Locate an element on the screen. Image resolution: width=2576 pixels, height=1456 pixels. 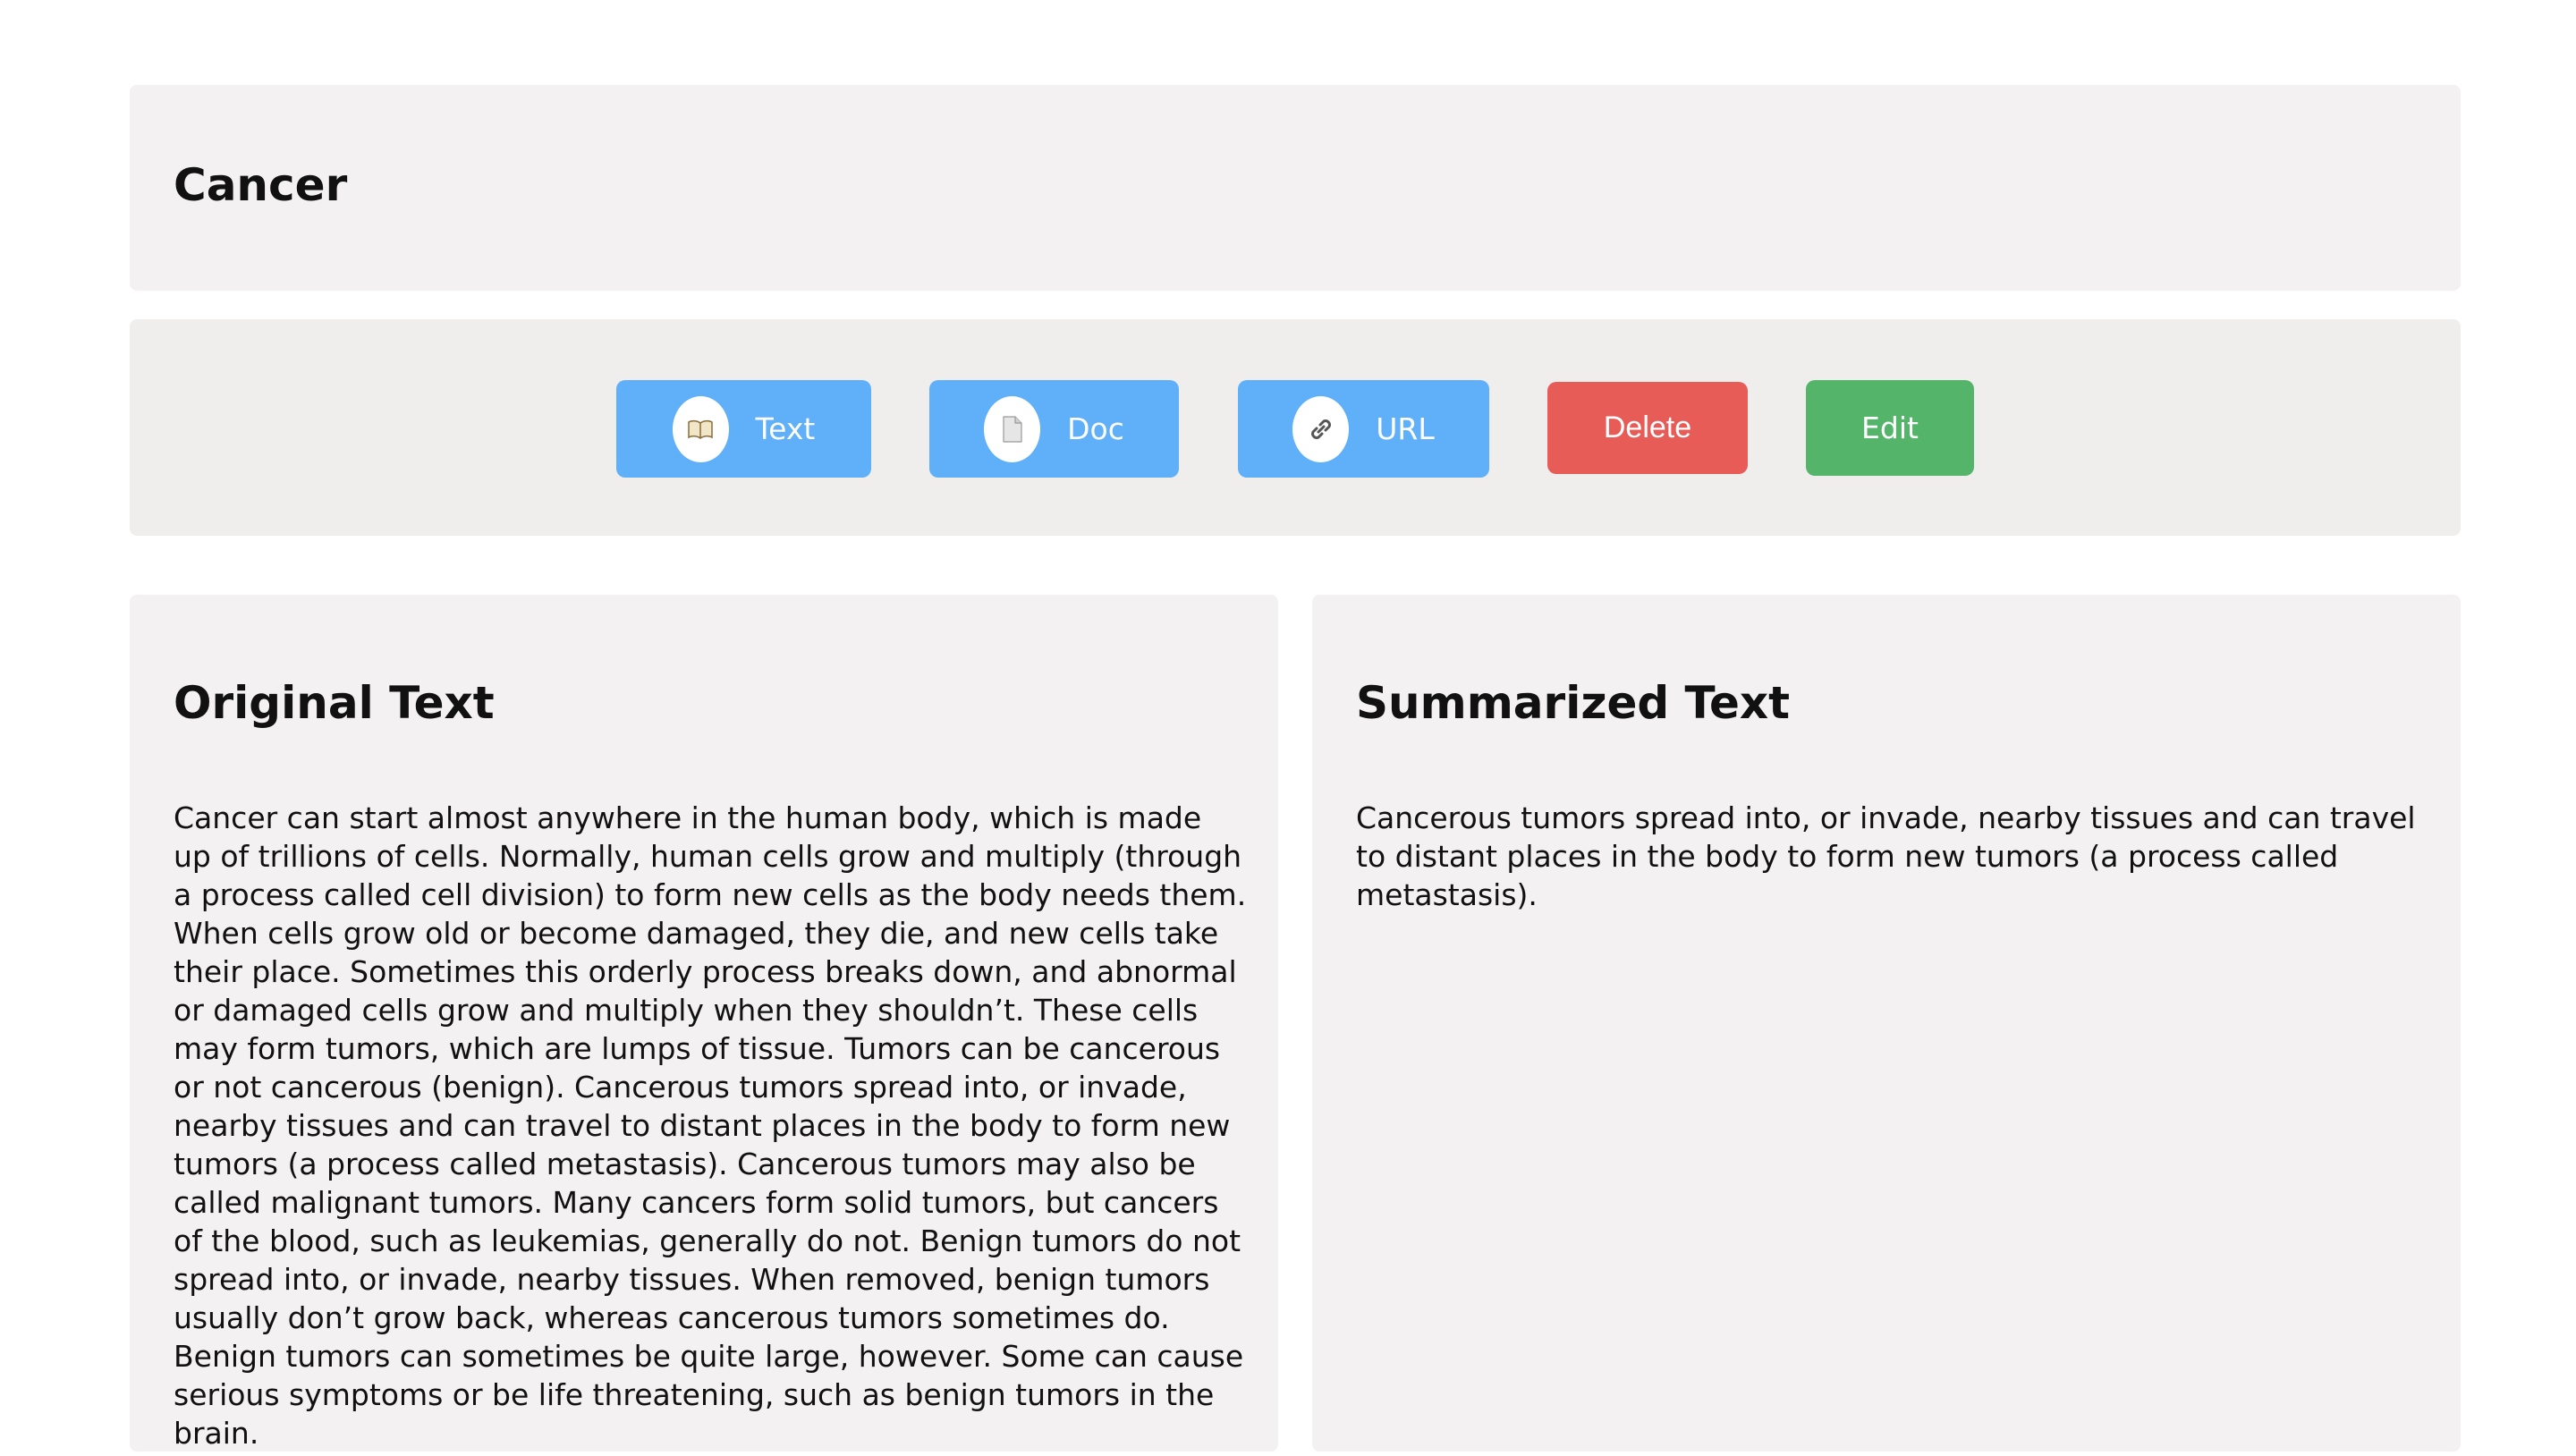
book-icon is located at coordinates (700, 428).